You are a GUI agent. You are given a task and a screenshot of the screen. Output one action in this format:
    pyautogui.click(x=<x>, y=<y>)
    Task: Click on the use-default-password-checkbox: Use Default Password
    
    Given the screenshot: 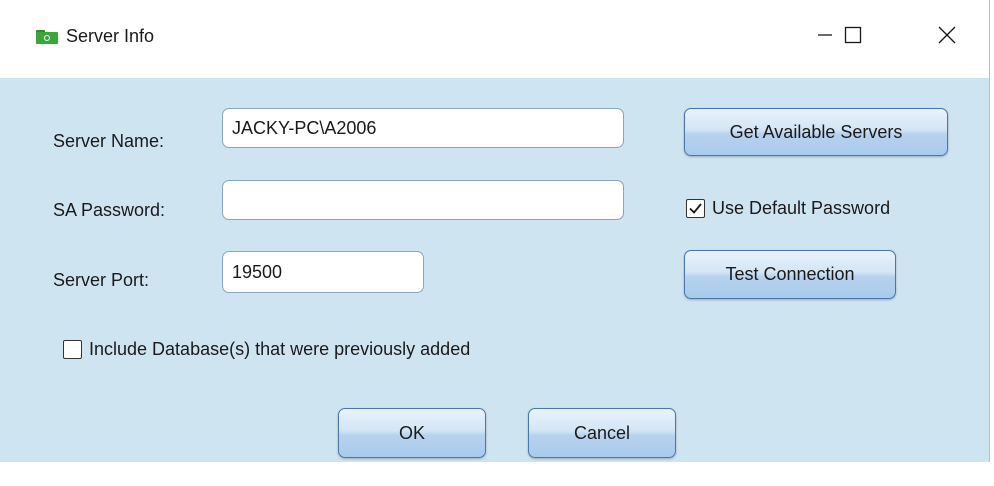 What is the action you would take?
    pyautogui.click(x=788, y=208)
    